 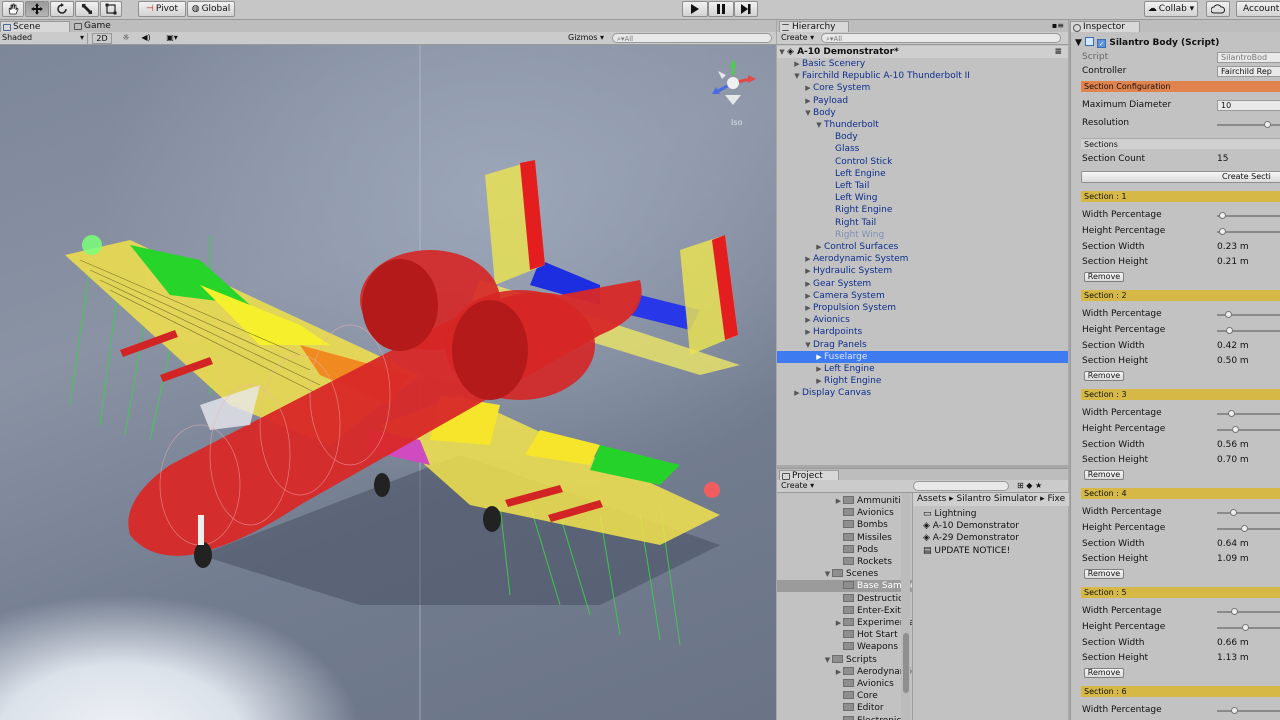 What do you see at coordinates (62, 9) in the screenshot?
I see `rotate-tool-button` at bounding box center [62, 9].